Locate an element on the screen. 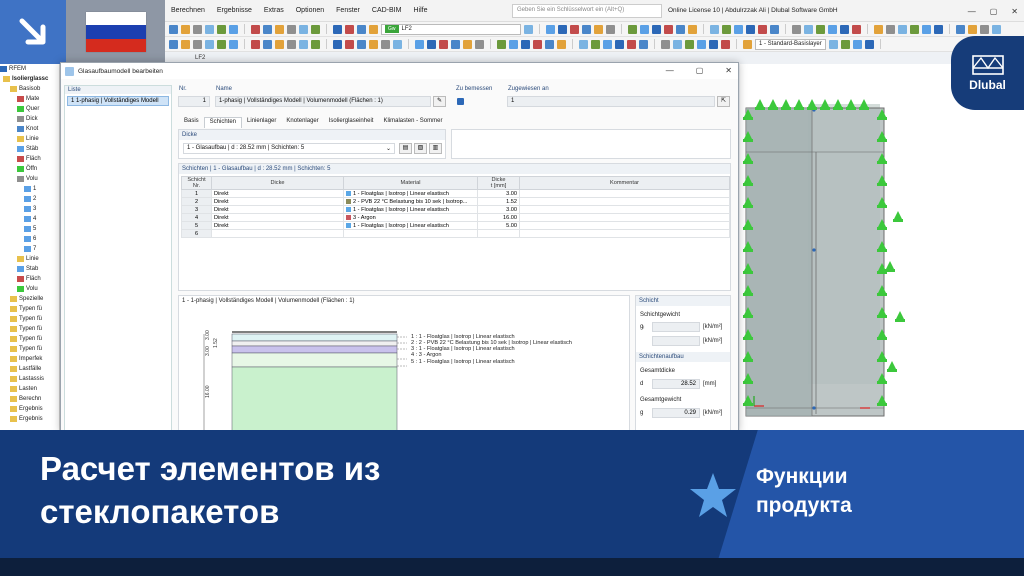 The width and height of the screenshot is (1024, 576). navigator-item: Spezielle is located at coordinates (29, 299).